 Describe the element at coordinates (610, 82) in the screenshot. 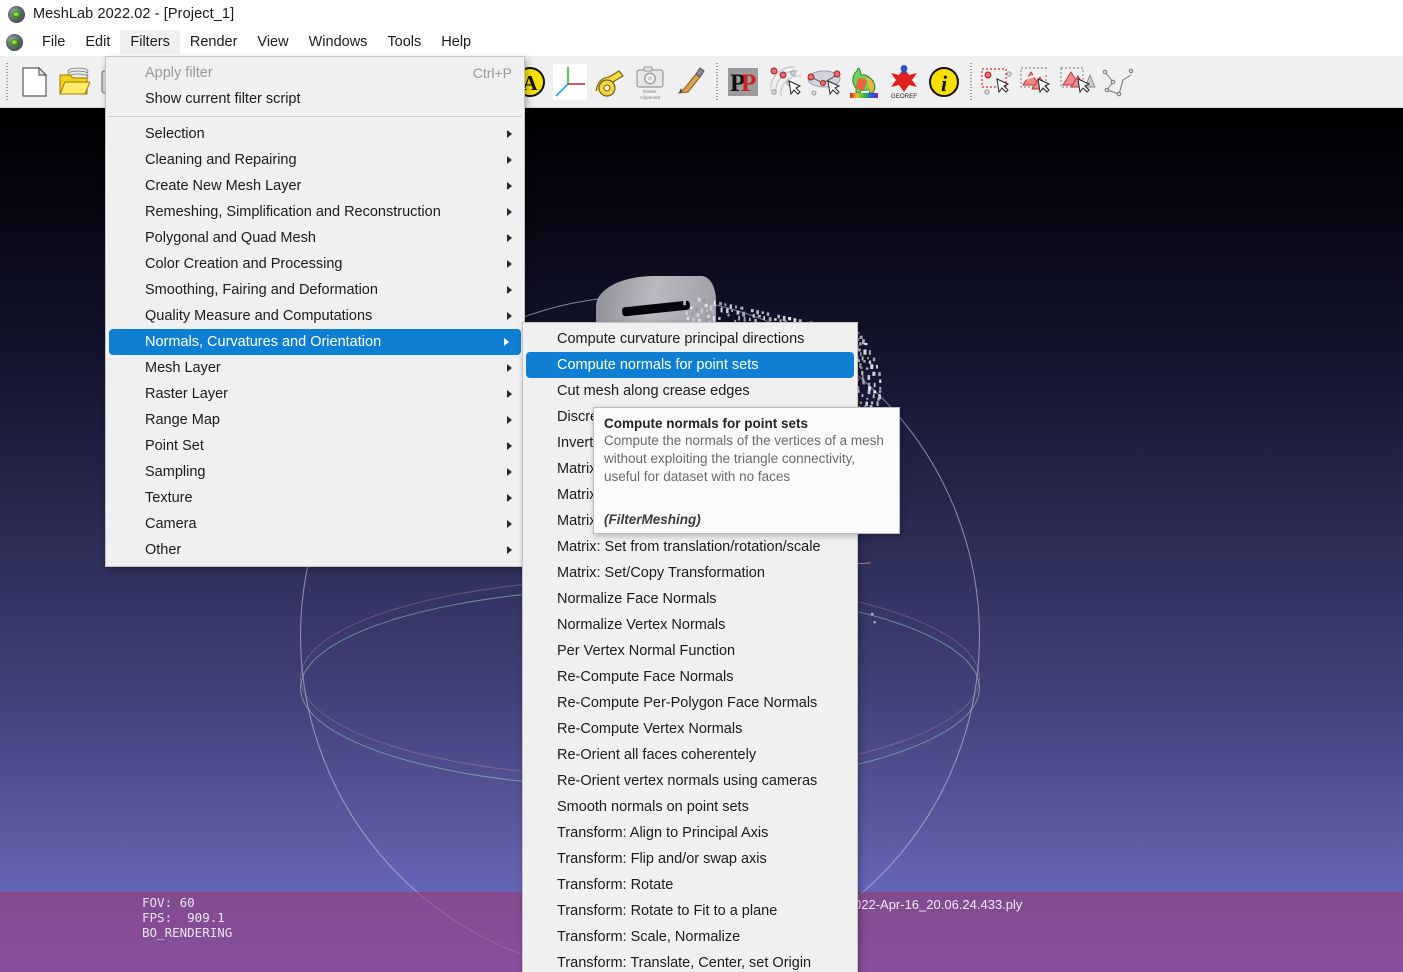

I see `measure-tape-icon` at that location.